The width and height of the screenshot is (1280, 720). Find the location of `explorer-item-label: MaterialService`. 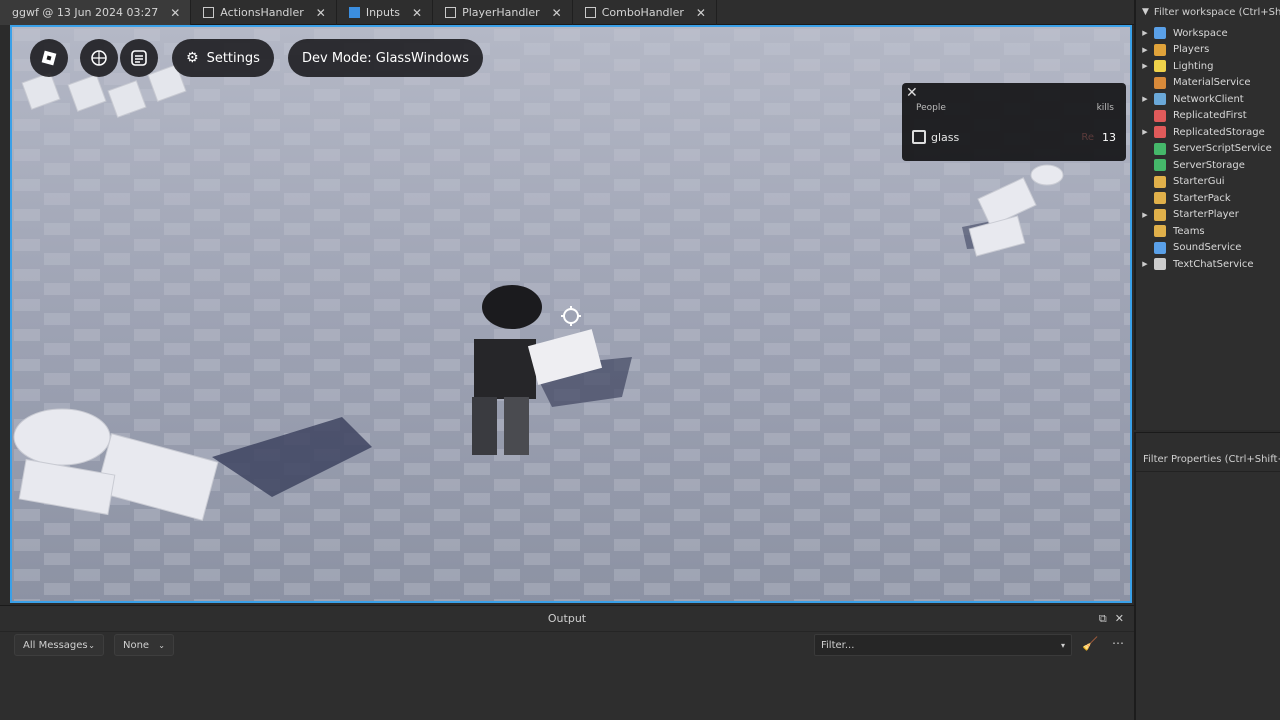

explorer-item-label: MaterialService is located at coordinates (1212, 83).